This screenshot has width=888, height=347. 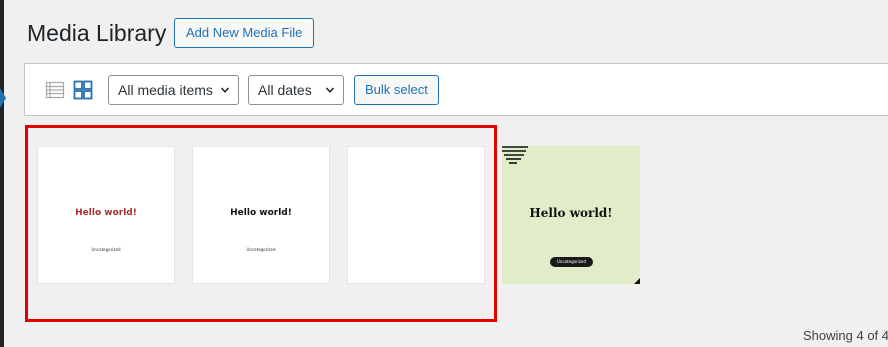 What do you see at coordinates (2, 173) in the screenshot?
I see `admin-sidebar-edge` at bounding box center [2, 173].